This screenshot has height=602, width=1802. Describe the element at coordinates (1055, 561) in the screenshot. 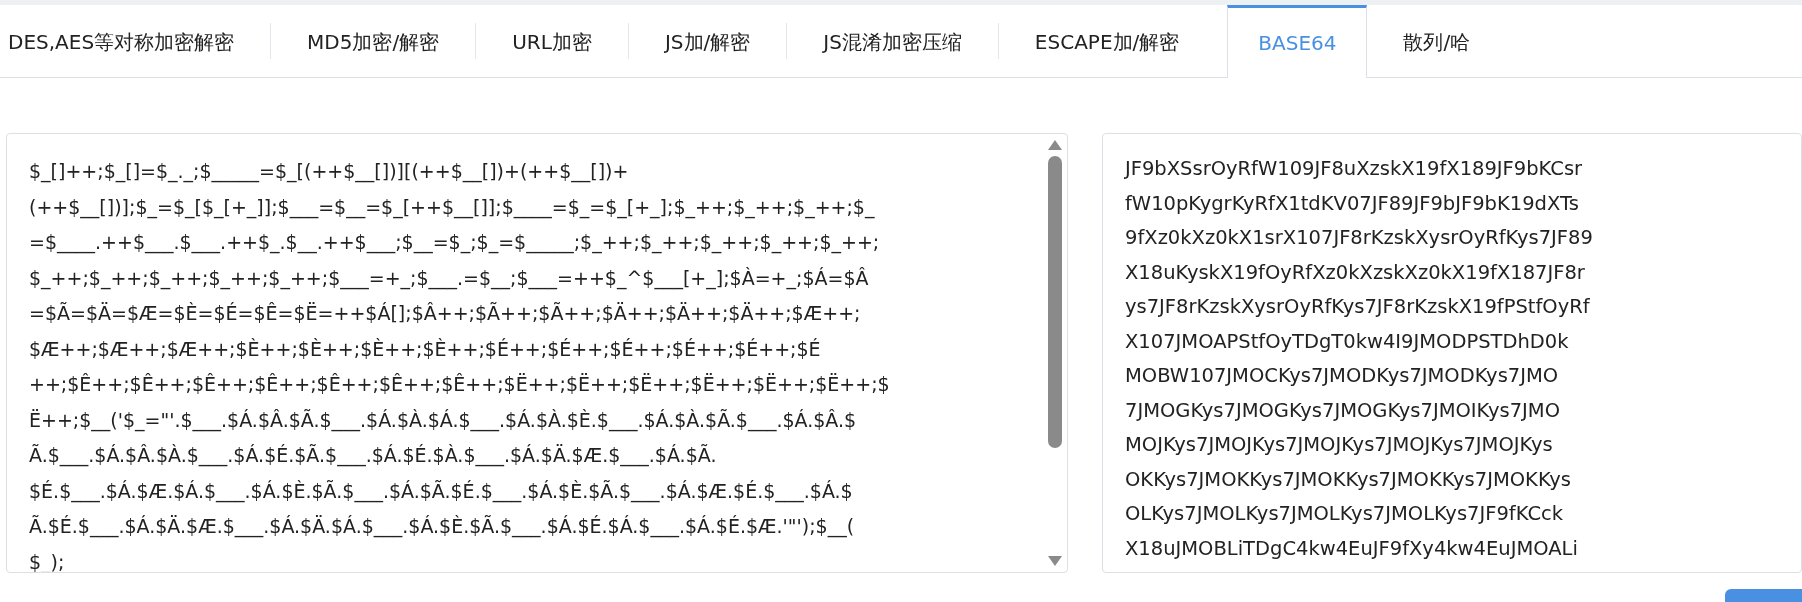

I see `scroll-down-icon` at that location.